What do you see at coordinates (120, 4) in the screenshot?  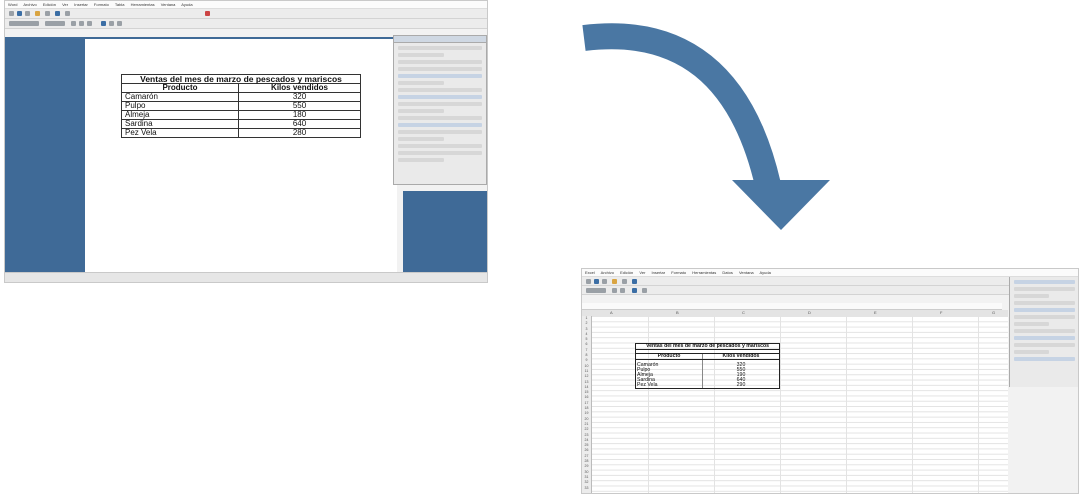 I see `menu-item: Tabla` at bounding box center [120, 4].